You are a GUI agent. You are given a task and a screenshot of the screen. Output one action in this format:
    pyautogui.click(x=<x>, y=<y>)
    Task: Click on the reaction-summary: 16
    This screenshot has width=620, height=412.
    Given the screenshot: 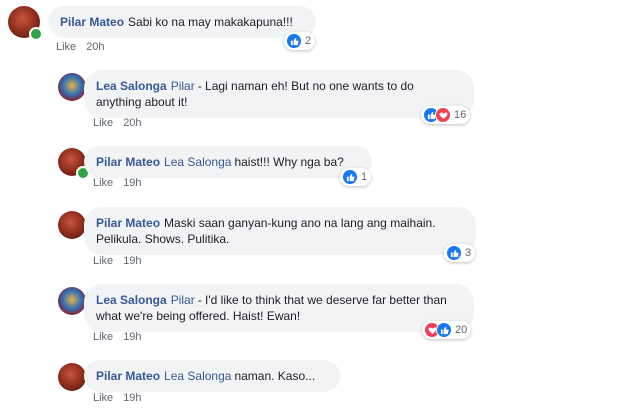 What is the action you would take?
    pyautogui.click(x=446, y=115)
    